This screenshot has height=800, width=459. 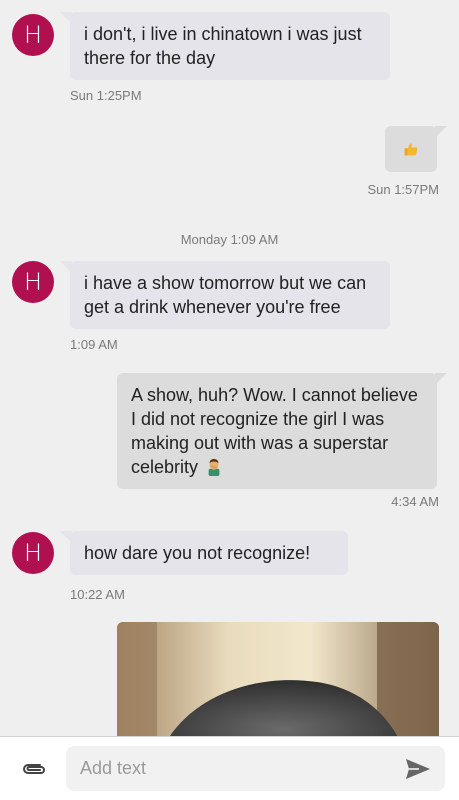 I want to click on photo-attachment, so click(x=278, y=679).